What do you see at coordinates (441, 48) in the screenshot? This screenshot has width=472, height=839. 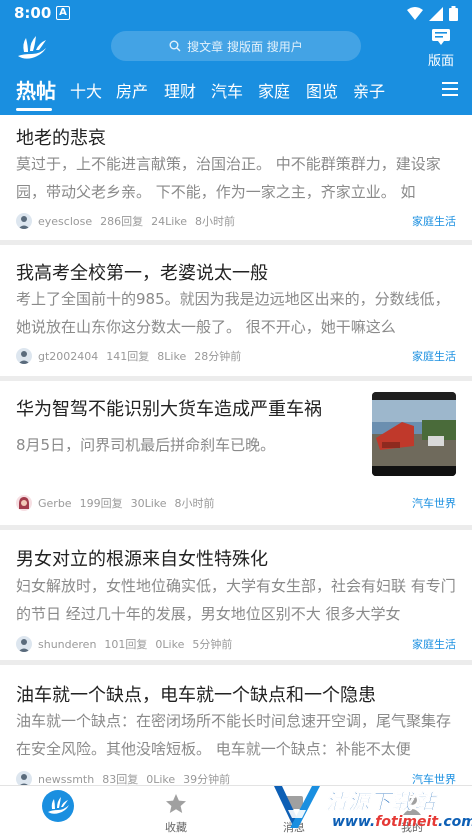 I see `banmian-button: 版面` at bounding box center [441, 48].